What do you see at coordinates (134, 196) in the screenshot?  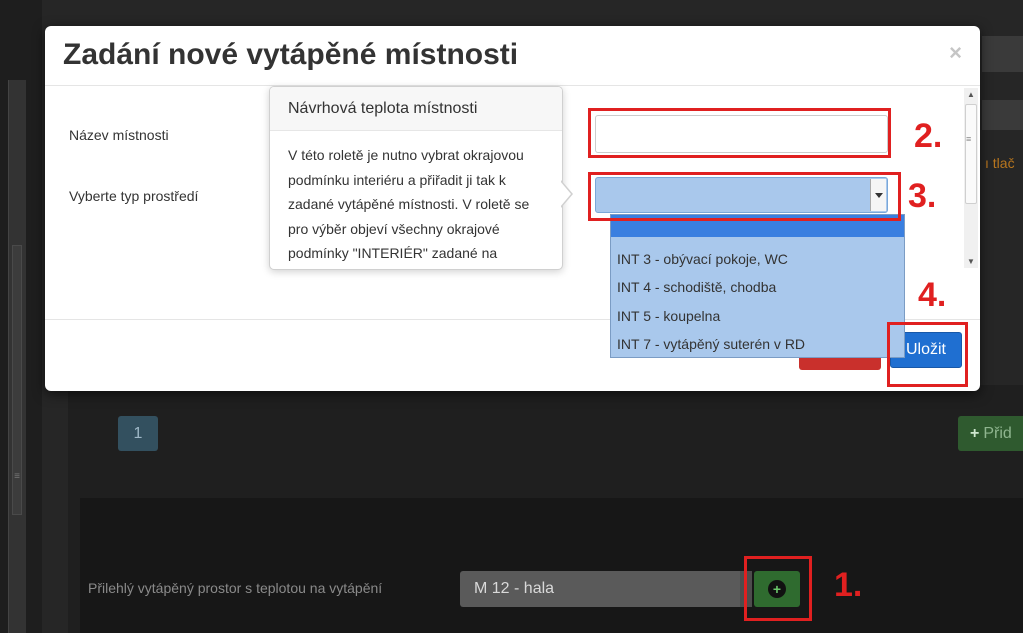 I see `environment-type-label: Vyberte typ prostředí` at bounding box center [134, 196].